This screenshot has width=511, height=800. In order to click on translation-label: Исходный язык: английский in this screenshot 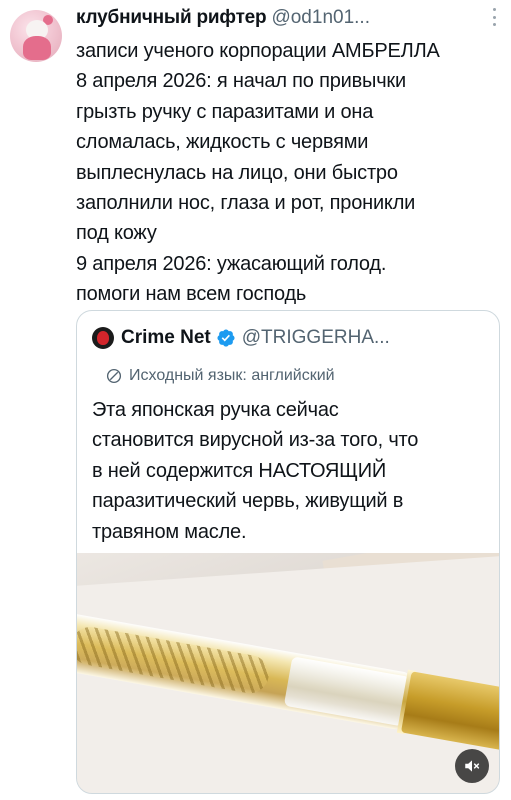, I will do `click(232, 375)`.